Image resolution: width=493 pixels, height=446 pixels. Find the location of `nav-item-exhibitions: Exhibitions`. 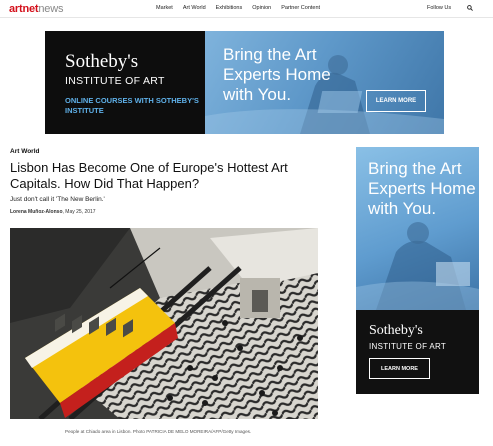

nav-item-exhibitions: Exhibitions is located at coordinates (229, 8).